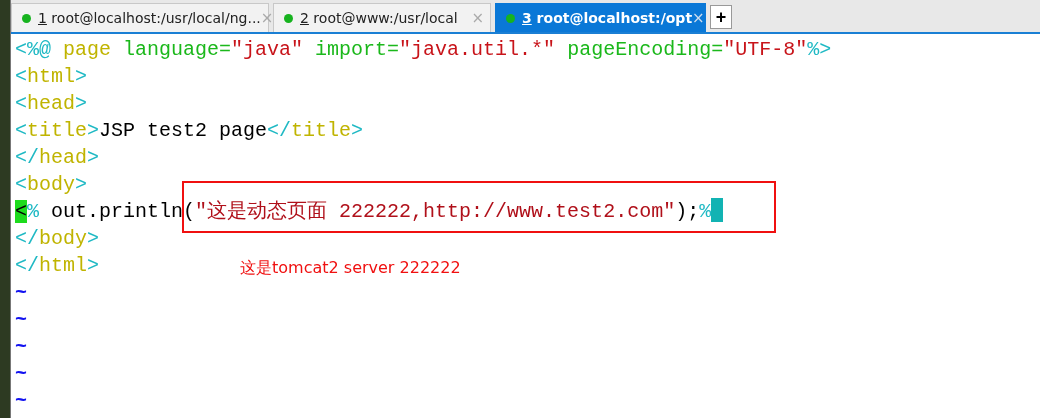 Image resolution: width=1040 pixels, height=418 pixels. I want to click on terminal-tab: 1 root@localhost:/usr/local/ng...×, so click(140, 17).